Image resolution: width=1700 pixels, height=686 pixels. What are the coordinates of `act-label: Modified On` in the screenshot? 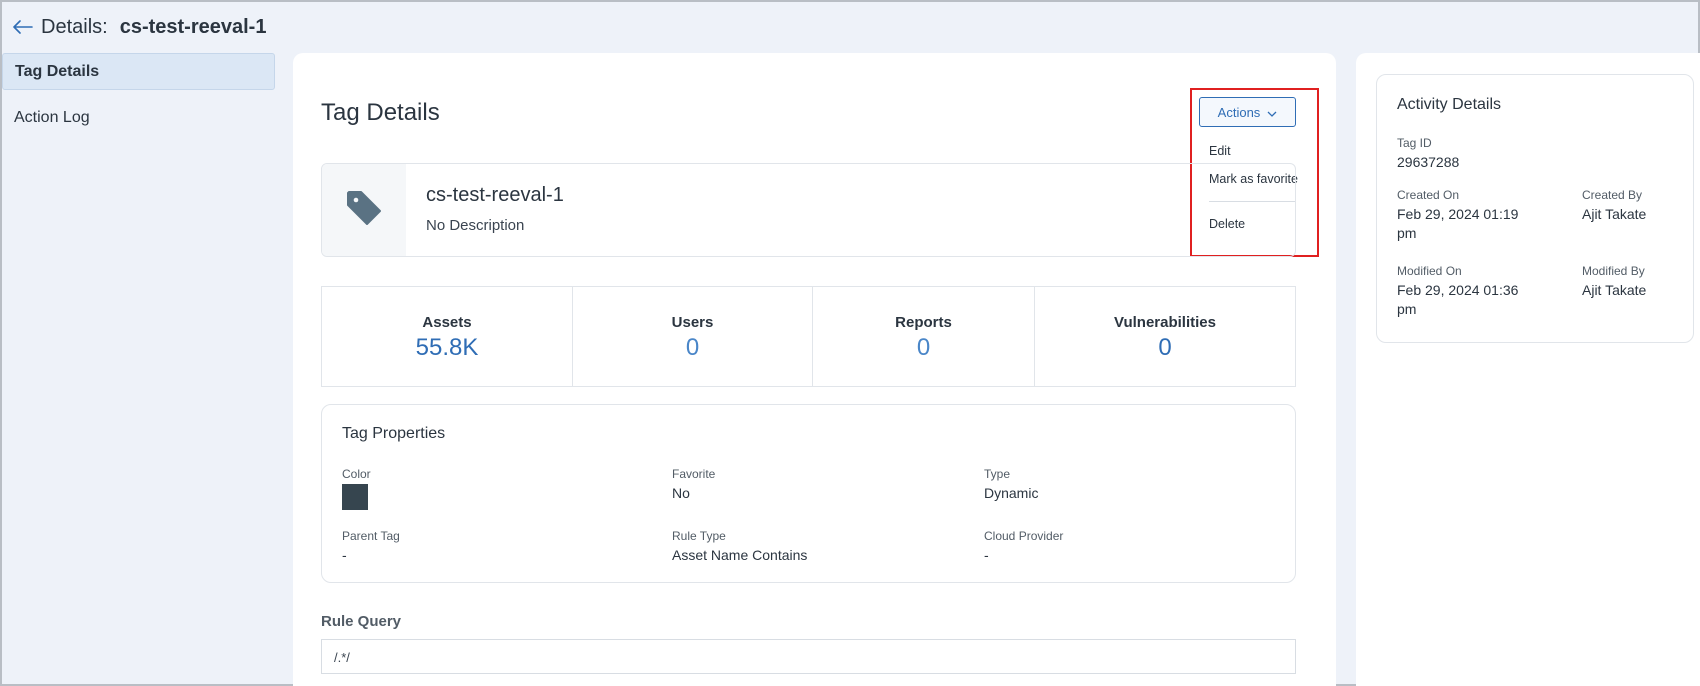 It's located at (1429, 271).